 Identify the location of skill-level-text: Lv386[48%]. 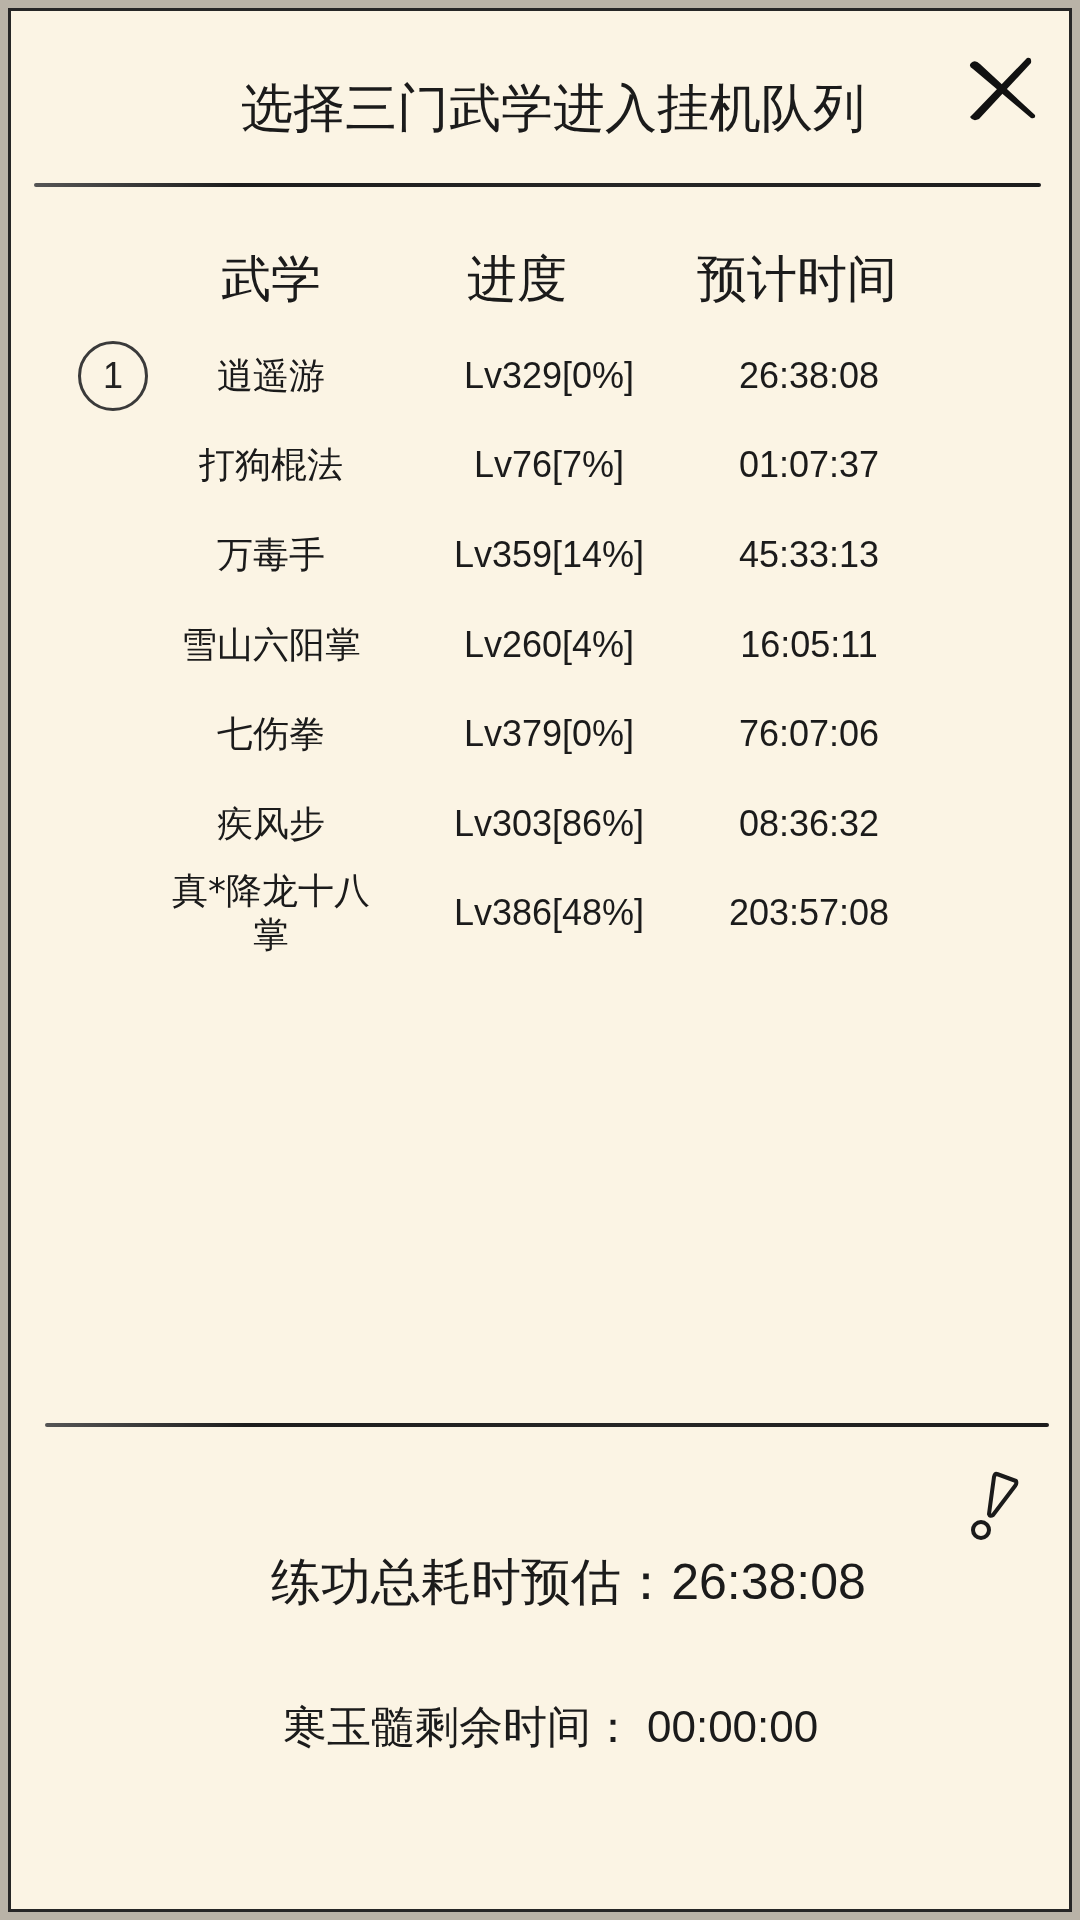
(549, 913).